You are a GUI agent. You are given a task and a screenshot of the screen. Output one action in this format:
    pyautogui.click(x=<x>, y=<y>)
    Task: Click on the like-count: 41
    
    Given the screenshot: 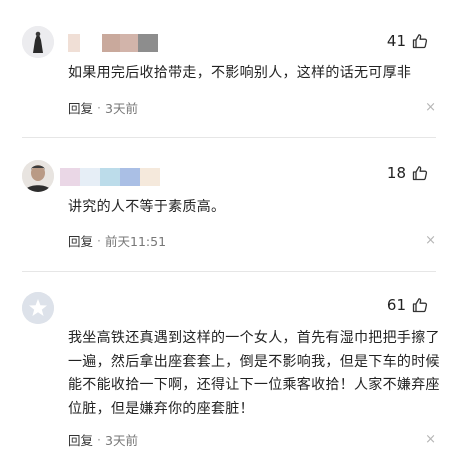 What is the action you would take?
    pyautogui.click(x=396, y=41)
    